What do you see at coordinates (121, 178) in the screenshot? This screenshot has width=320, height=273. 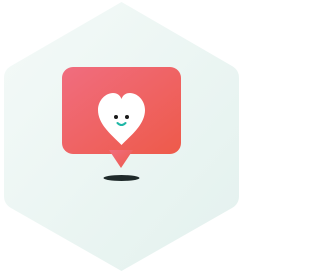 I see `shadow` at bounding box center [121, 178].